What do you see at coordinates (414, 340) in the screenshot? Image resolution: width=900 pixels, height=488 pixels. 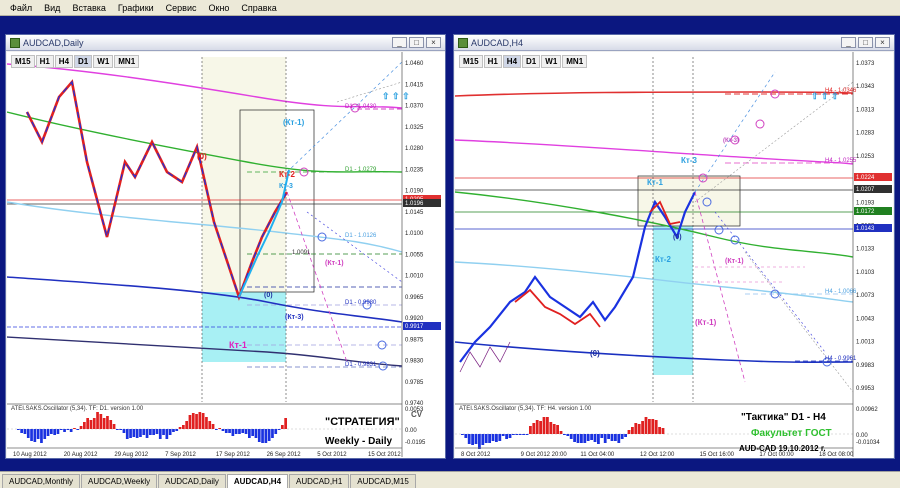 I see `price-axis-tick: 0.9875` at bounding box center [414, 340].